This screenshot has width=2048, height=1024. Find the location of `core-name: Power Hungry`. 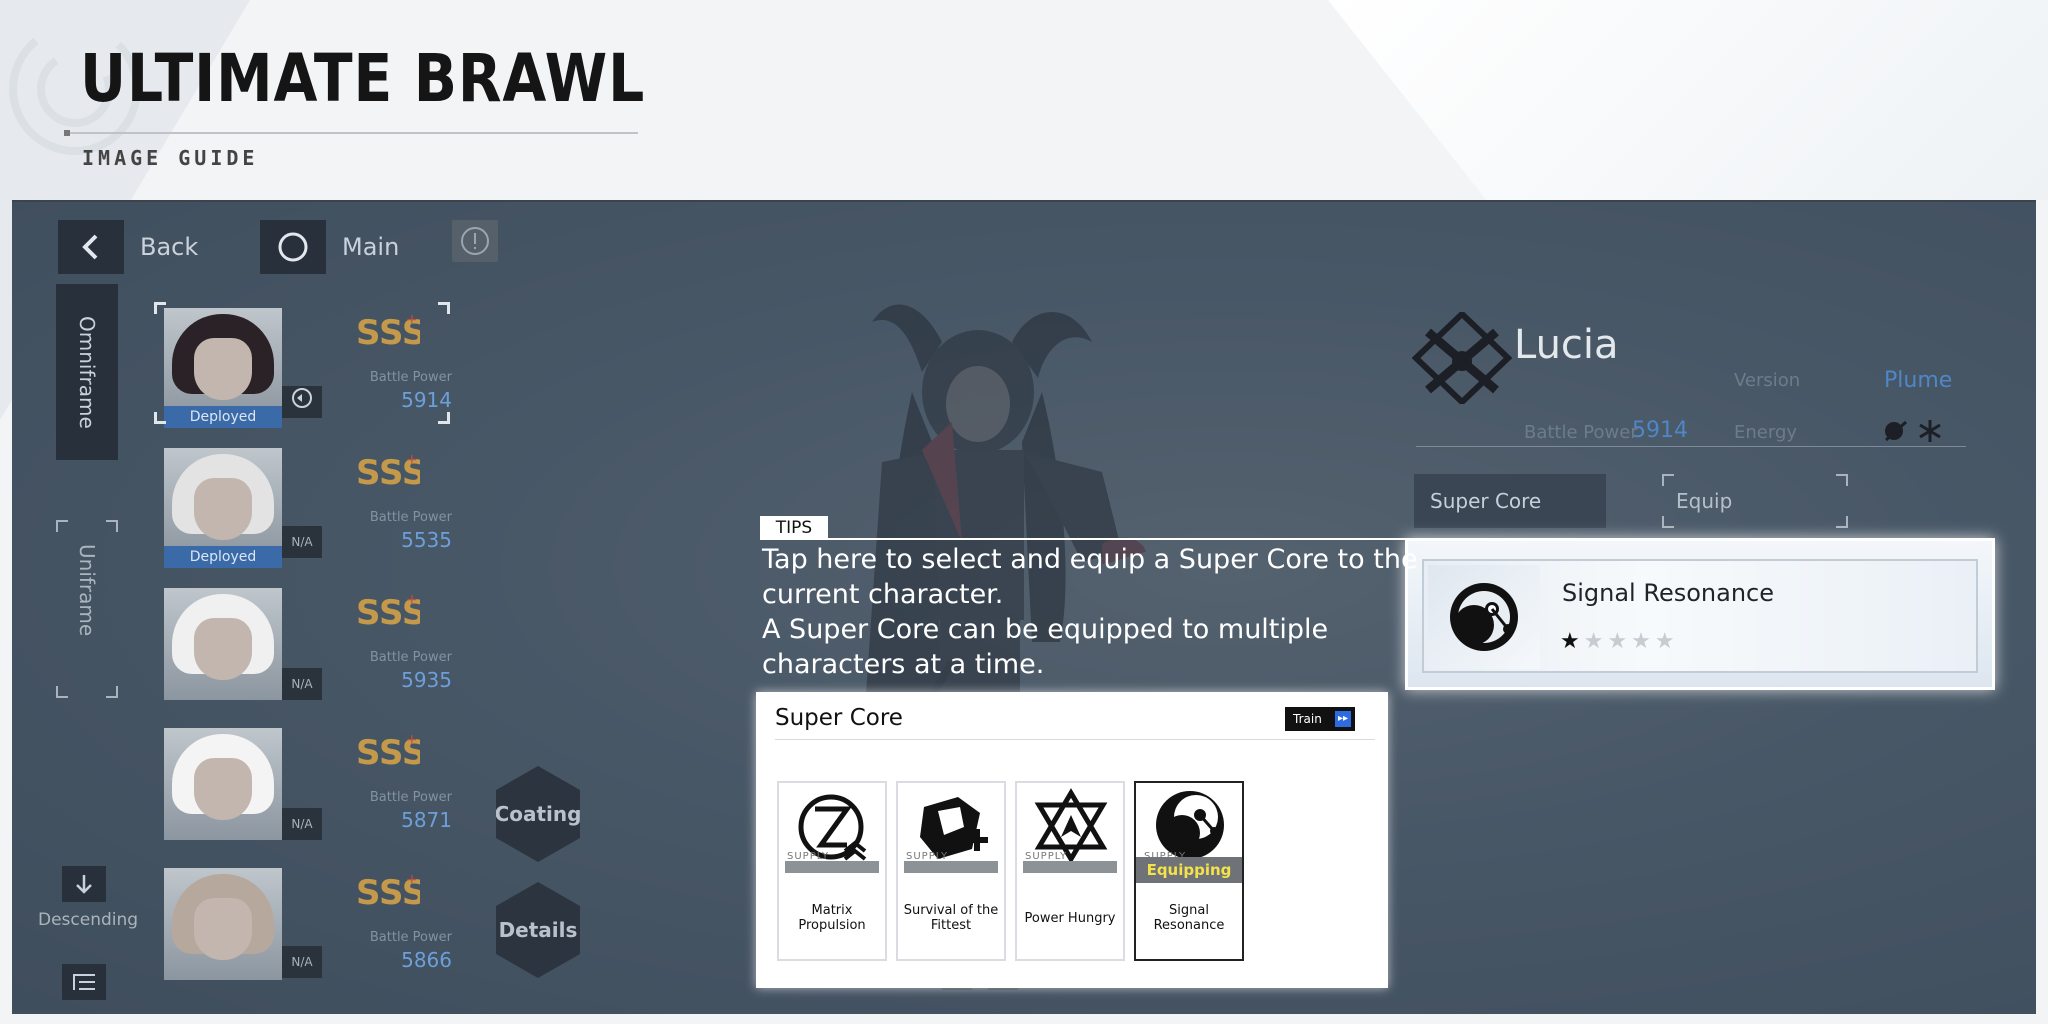

core-name: Power Hungry is located at coordinates (1070, 918).